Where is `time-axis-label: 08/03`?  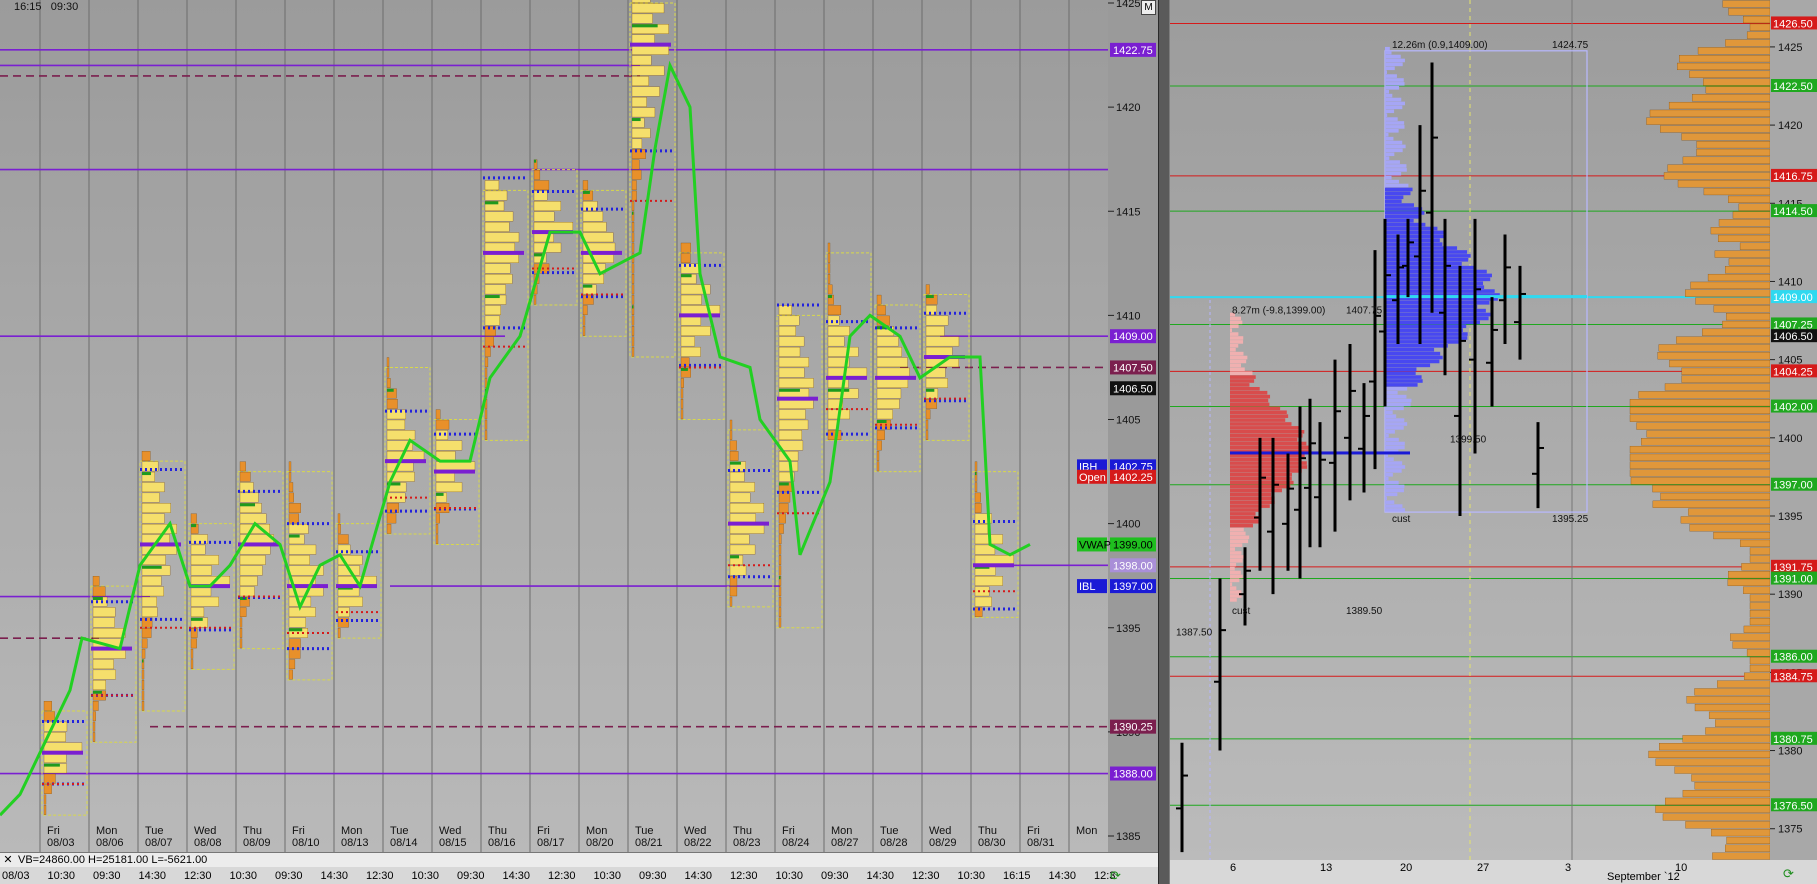
time-axis-label: 08/03 is located at coordinates (16, 876).